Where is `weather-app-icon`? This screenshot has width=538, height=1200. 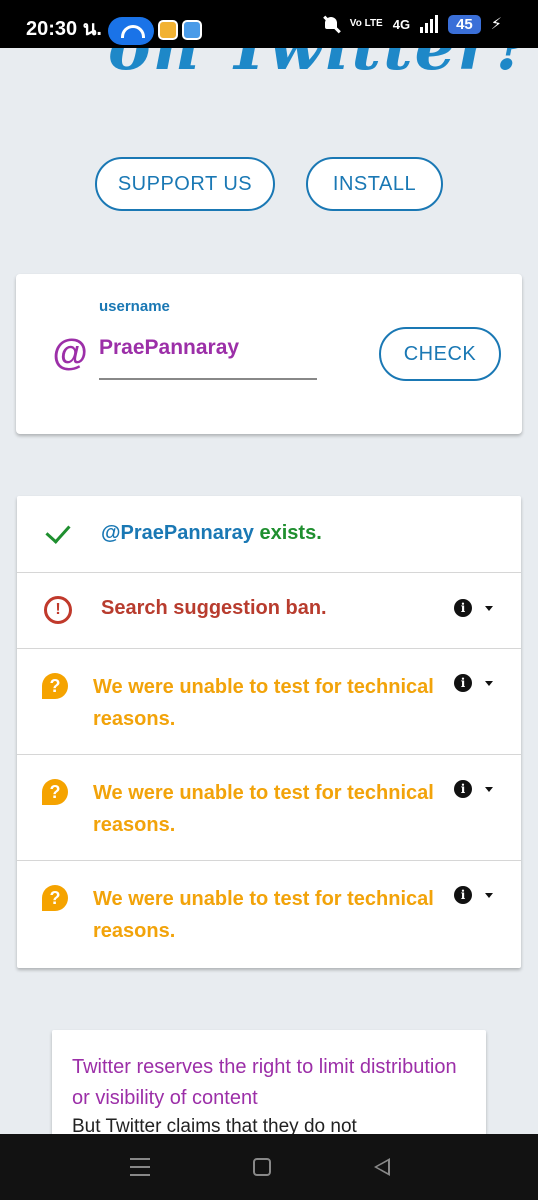 weather-app-icon is located at coordinates (168, 30).